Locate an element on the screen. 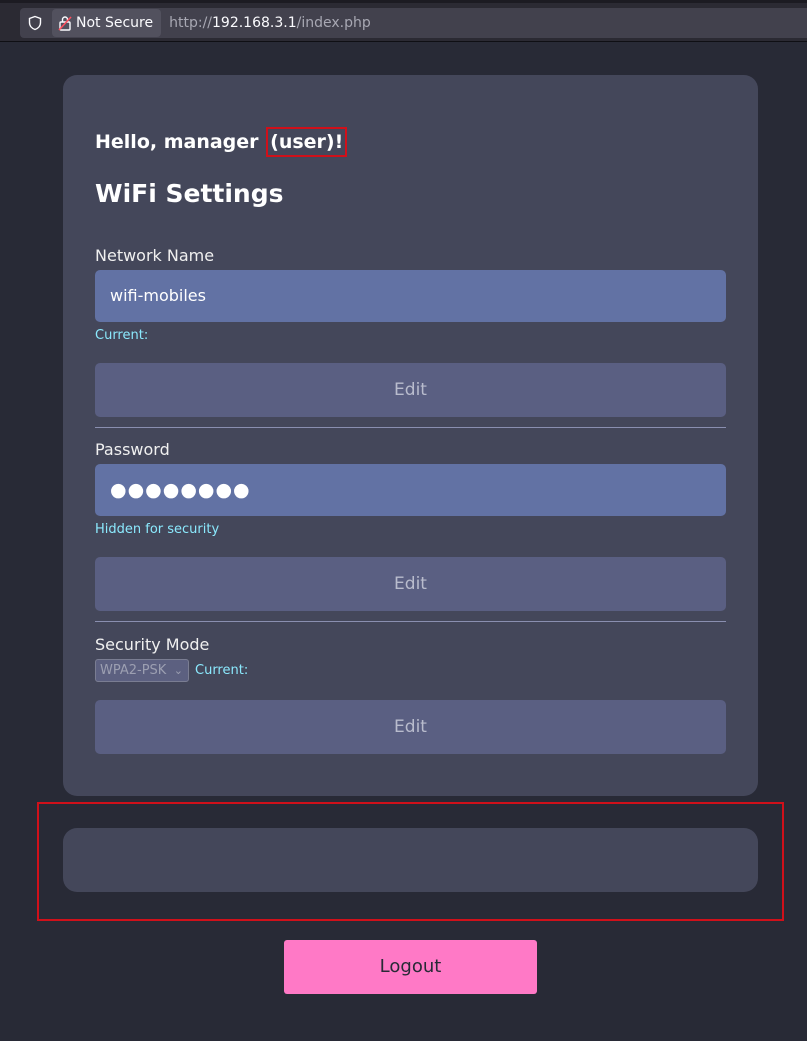 This screenshot has height=1041, width=807. not-secure-label: Not Secure is located at coordinates (115, 23).